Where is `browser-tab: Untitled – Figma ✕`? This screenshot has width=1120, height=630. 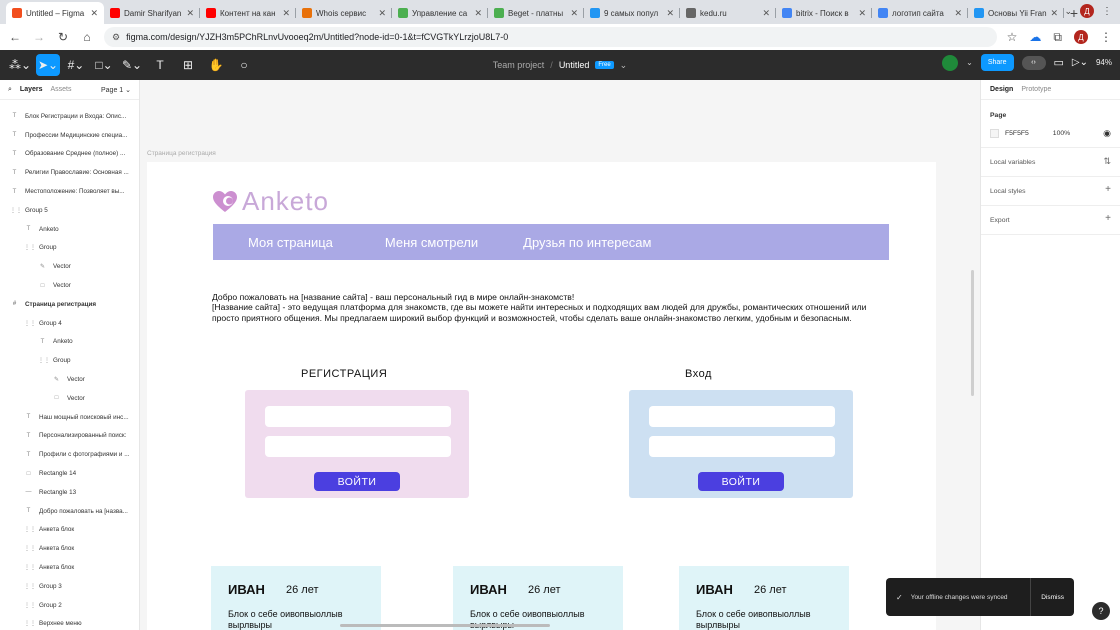 browser-tab: Untitled – Figma ✕ is located at coordinates (55, 13).